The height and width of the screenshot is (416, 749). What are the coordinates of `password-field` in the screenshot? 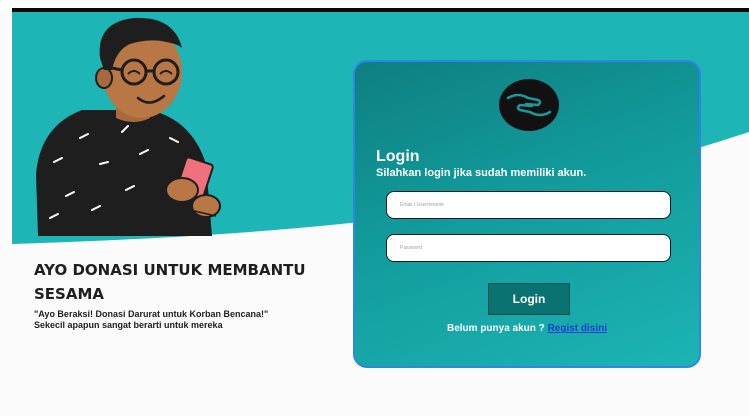 It's located at (528, 248).